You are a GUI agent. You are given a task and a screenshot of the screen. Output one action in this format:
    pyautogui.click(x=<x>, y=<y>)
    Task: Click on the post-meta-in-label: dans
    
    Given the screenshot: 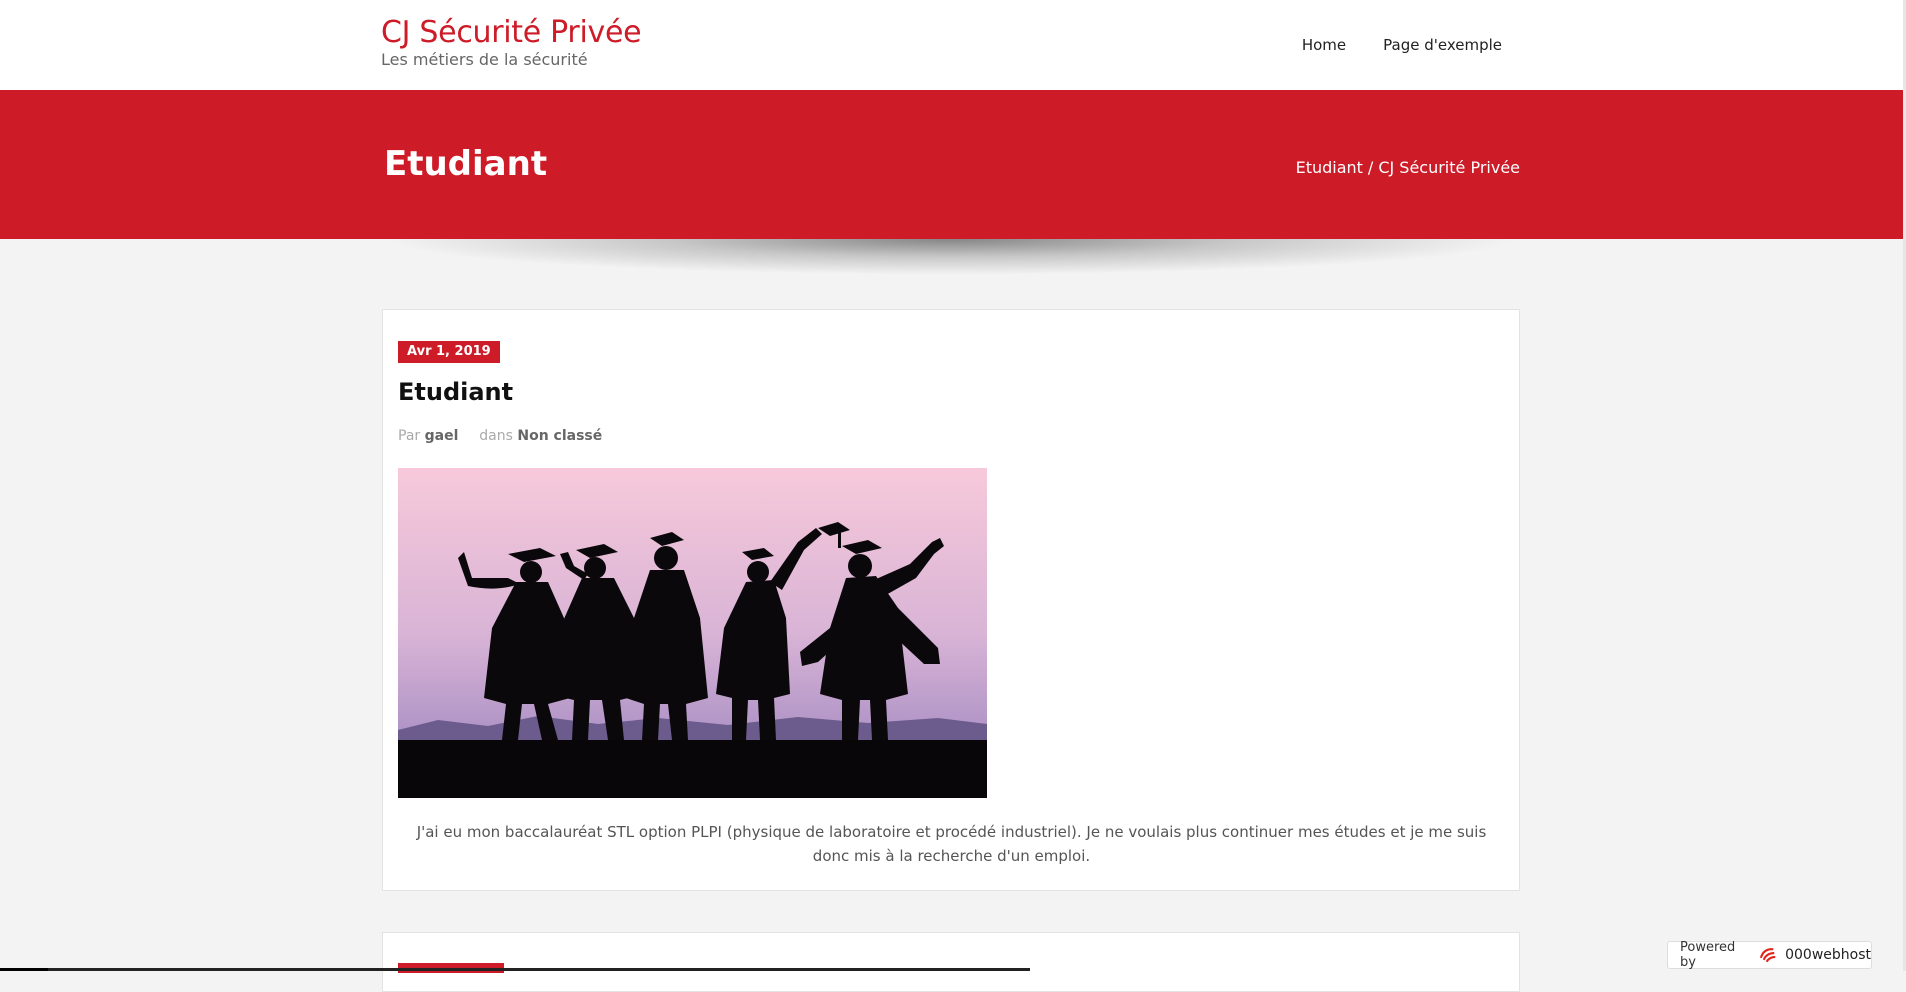 What is the action you would take?
    pyautogui.click(x=496, y=436)
    